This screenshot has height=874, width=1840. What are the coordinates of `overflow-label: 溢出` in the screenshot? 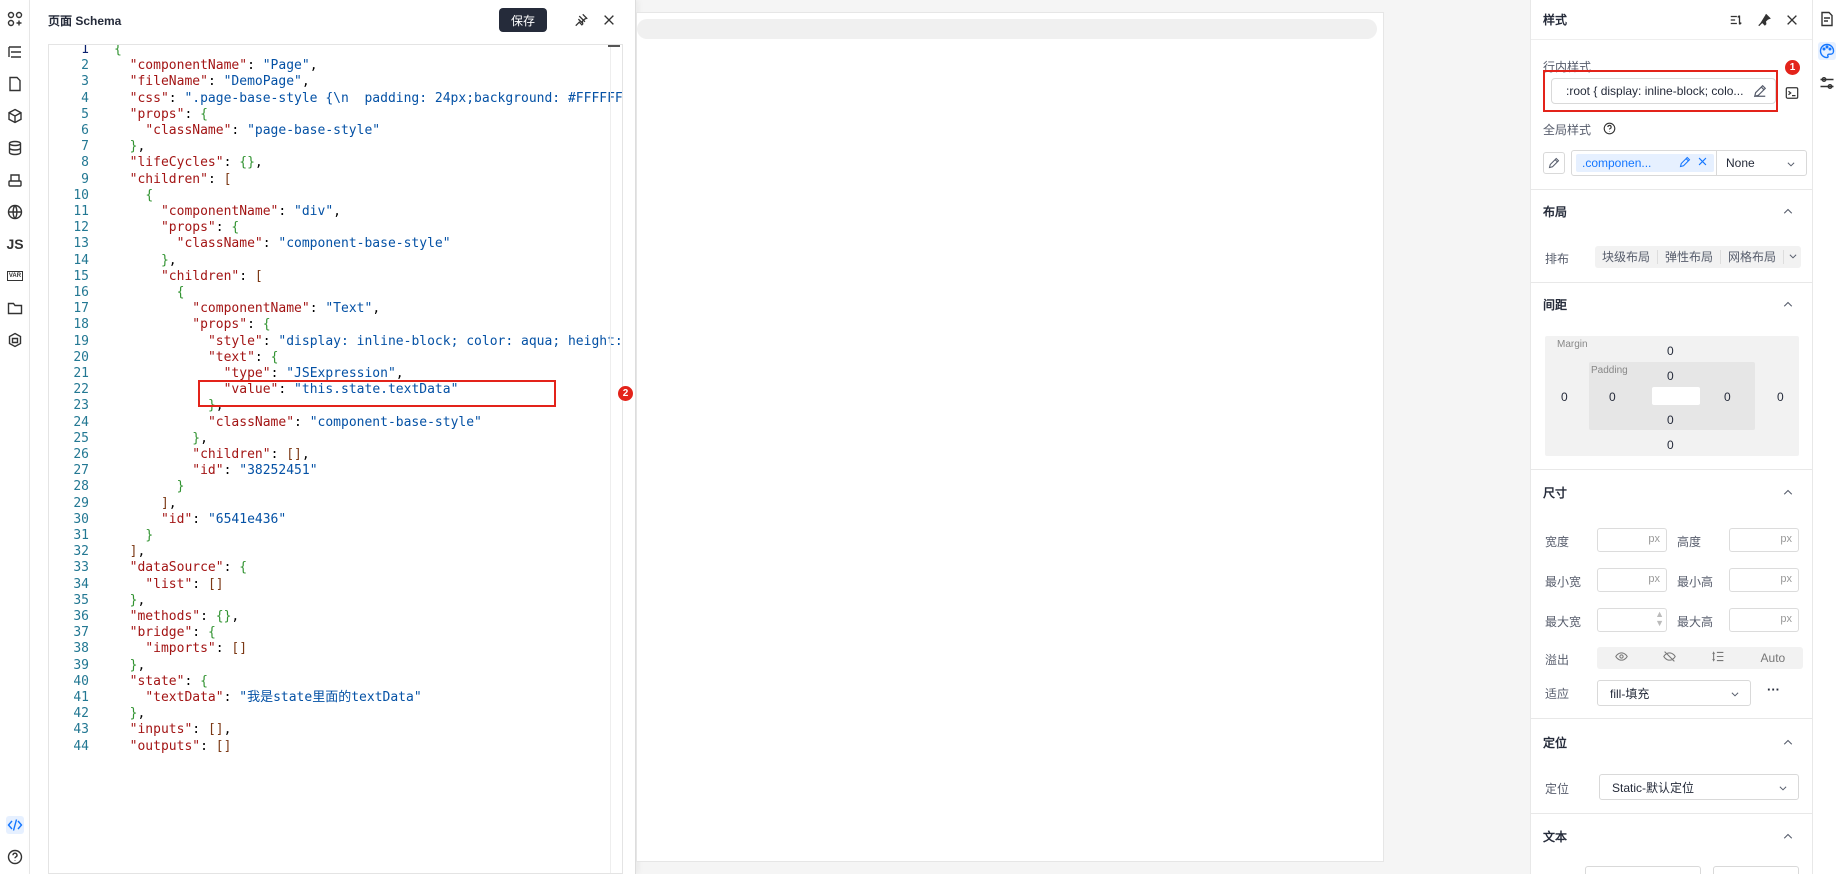 It's located at (1557, 660).